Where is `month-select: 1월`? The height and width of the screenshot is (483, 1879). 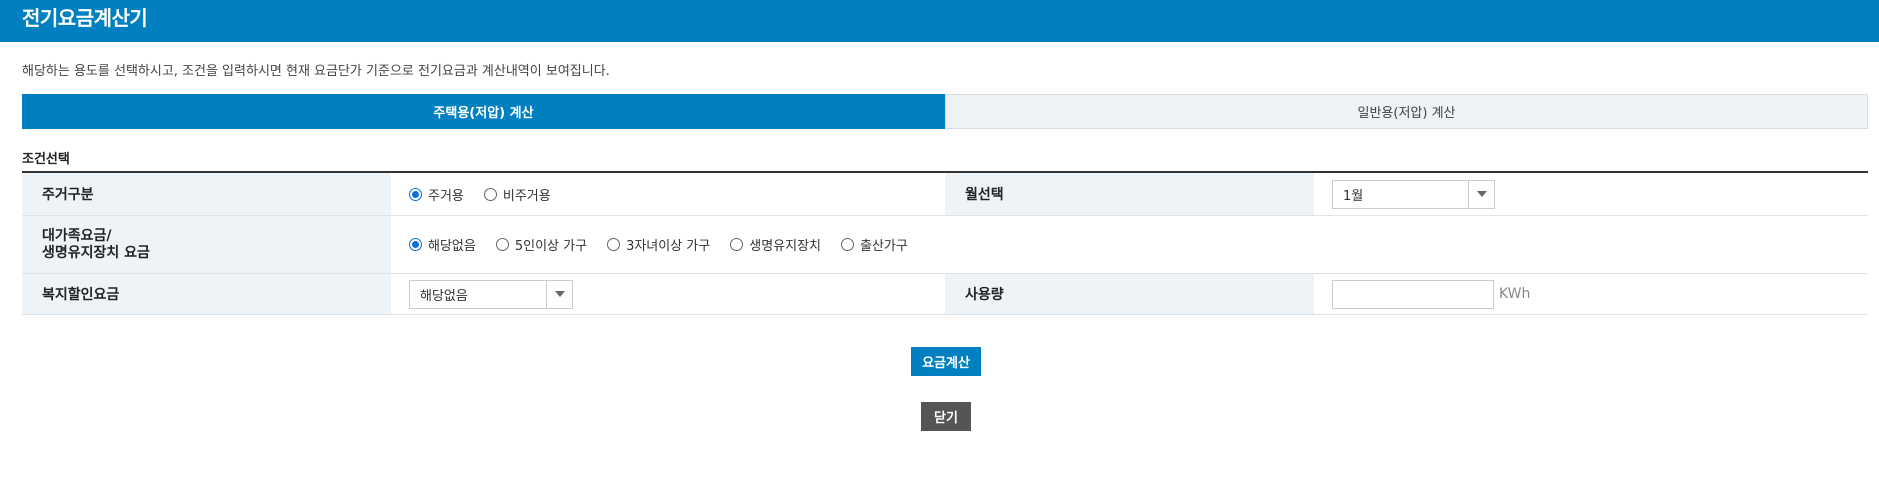
month-select: 1월 is located at coordinates (1413, 194).